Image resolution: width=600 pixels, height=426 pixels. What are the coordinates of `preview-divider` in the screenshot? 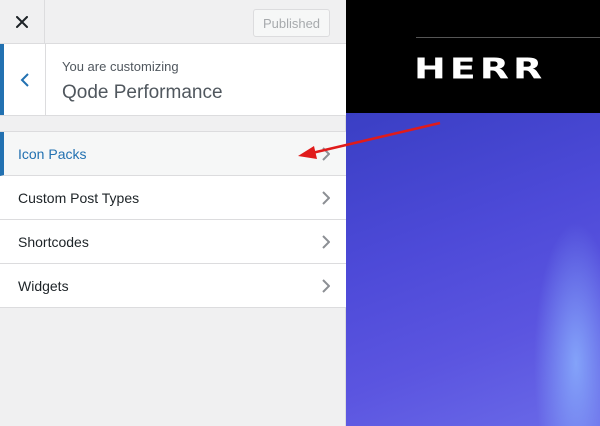 It's located at (508, 37).